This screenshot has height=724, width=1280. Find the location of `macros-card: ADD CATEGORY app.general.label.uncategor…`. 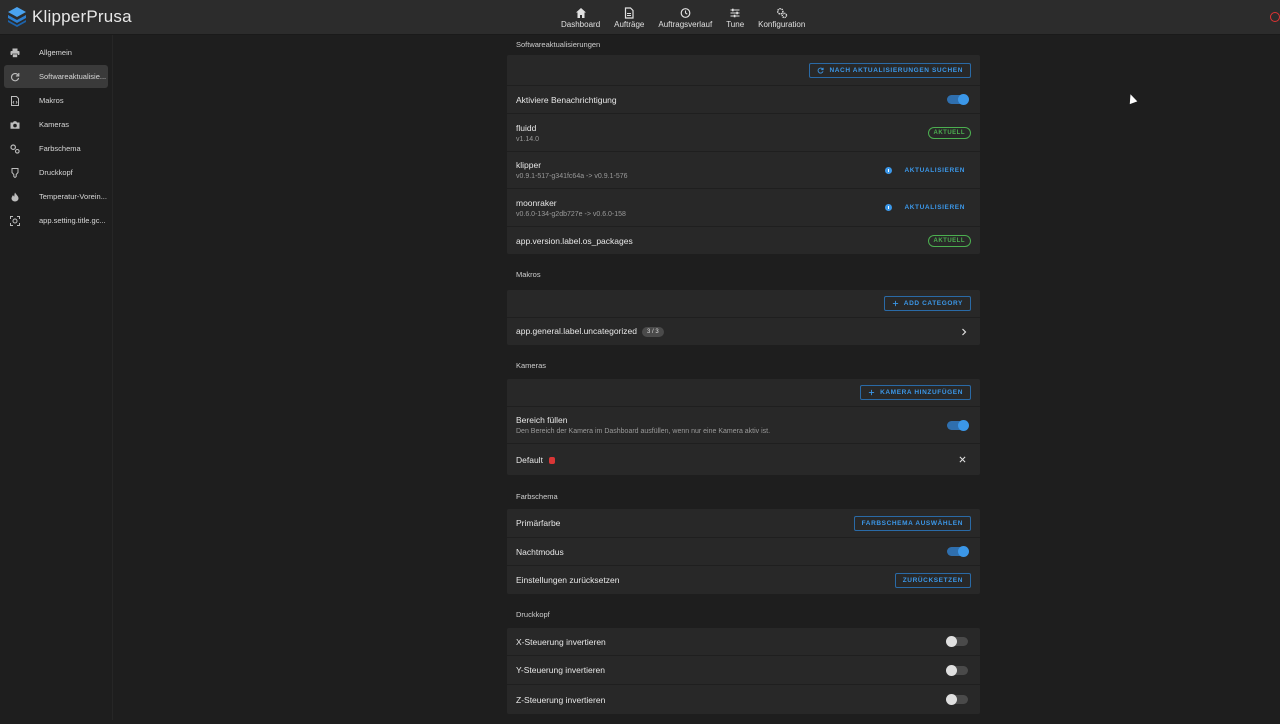

macros-card: ADD CATEGORY app.general.label.uncategor… is located at coordinates (743, 317).